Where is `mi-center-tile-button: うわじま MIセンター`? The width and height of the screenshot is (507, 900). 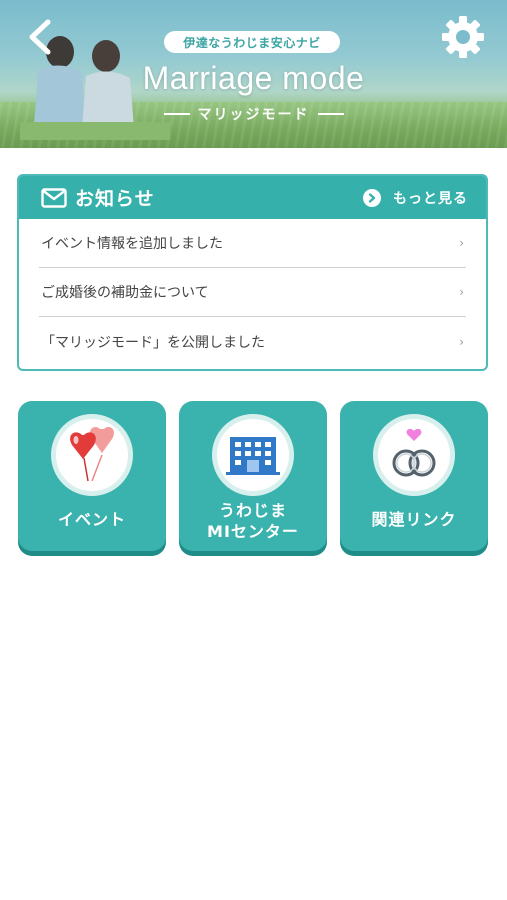 mi-center-tile-button: うわじま MIセンター is located at coordinates (253, 476).